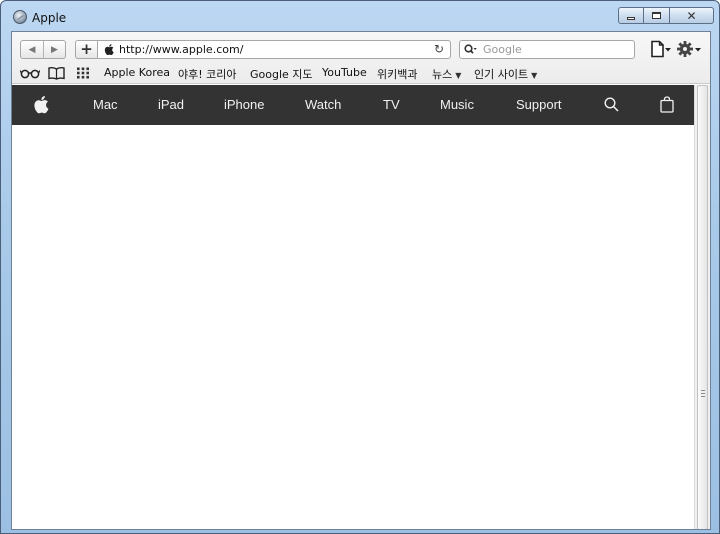 The image size is (720, 534). I want to click on minimize-button, so click(631, 15).